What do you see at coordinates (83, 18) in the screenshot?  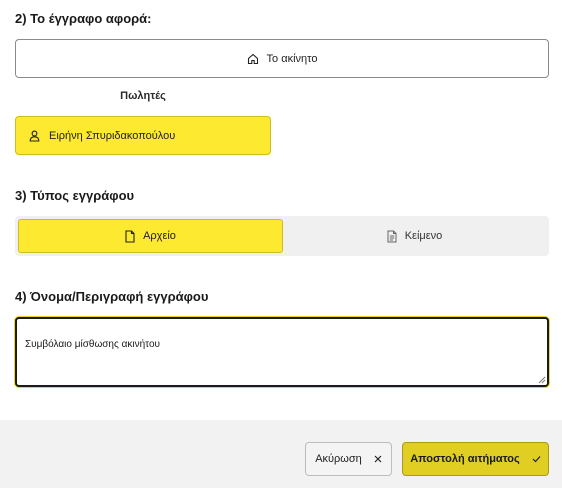 I see `section-2-title: 2) Το έγγραφο αφορά:` at bounding box center [83, 18].